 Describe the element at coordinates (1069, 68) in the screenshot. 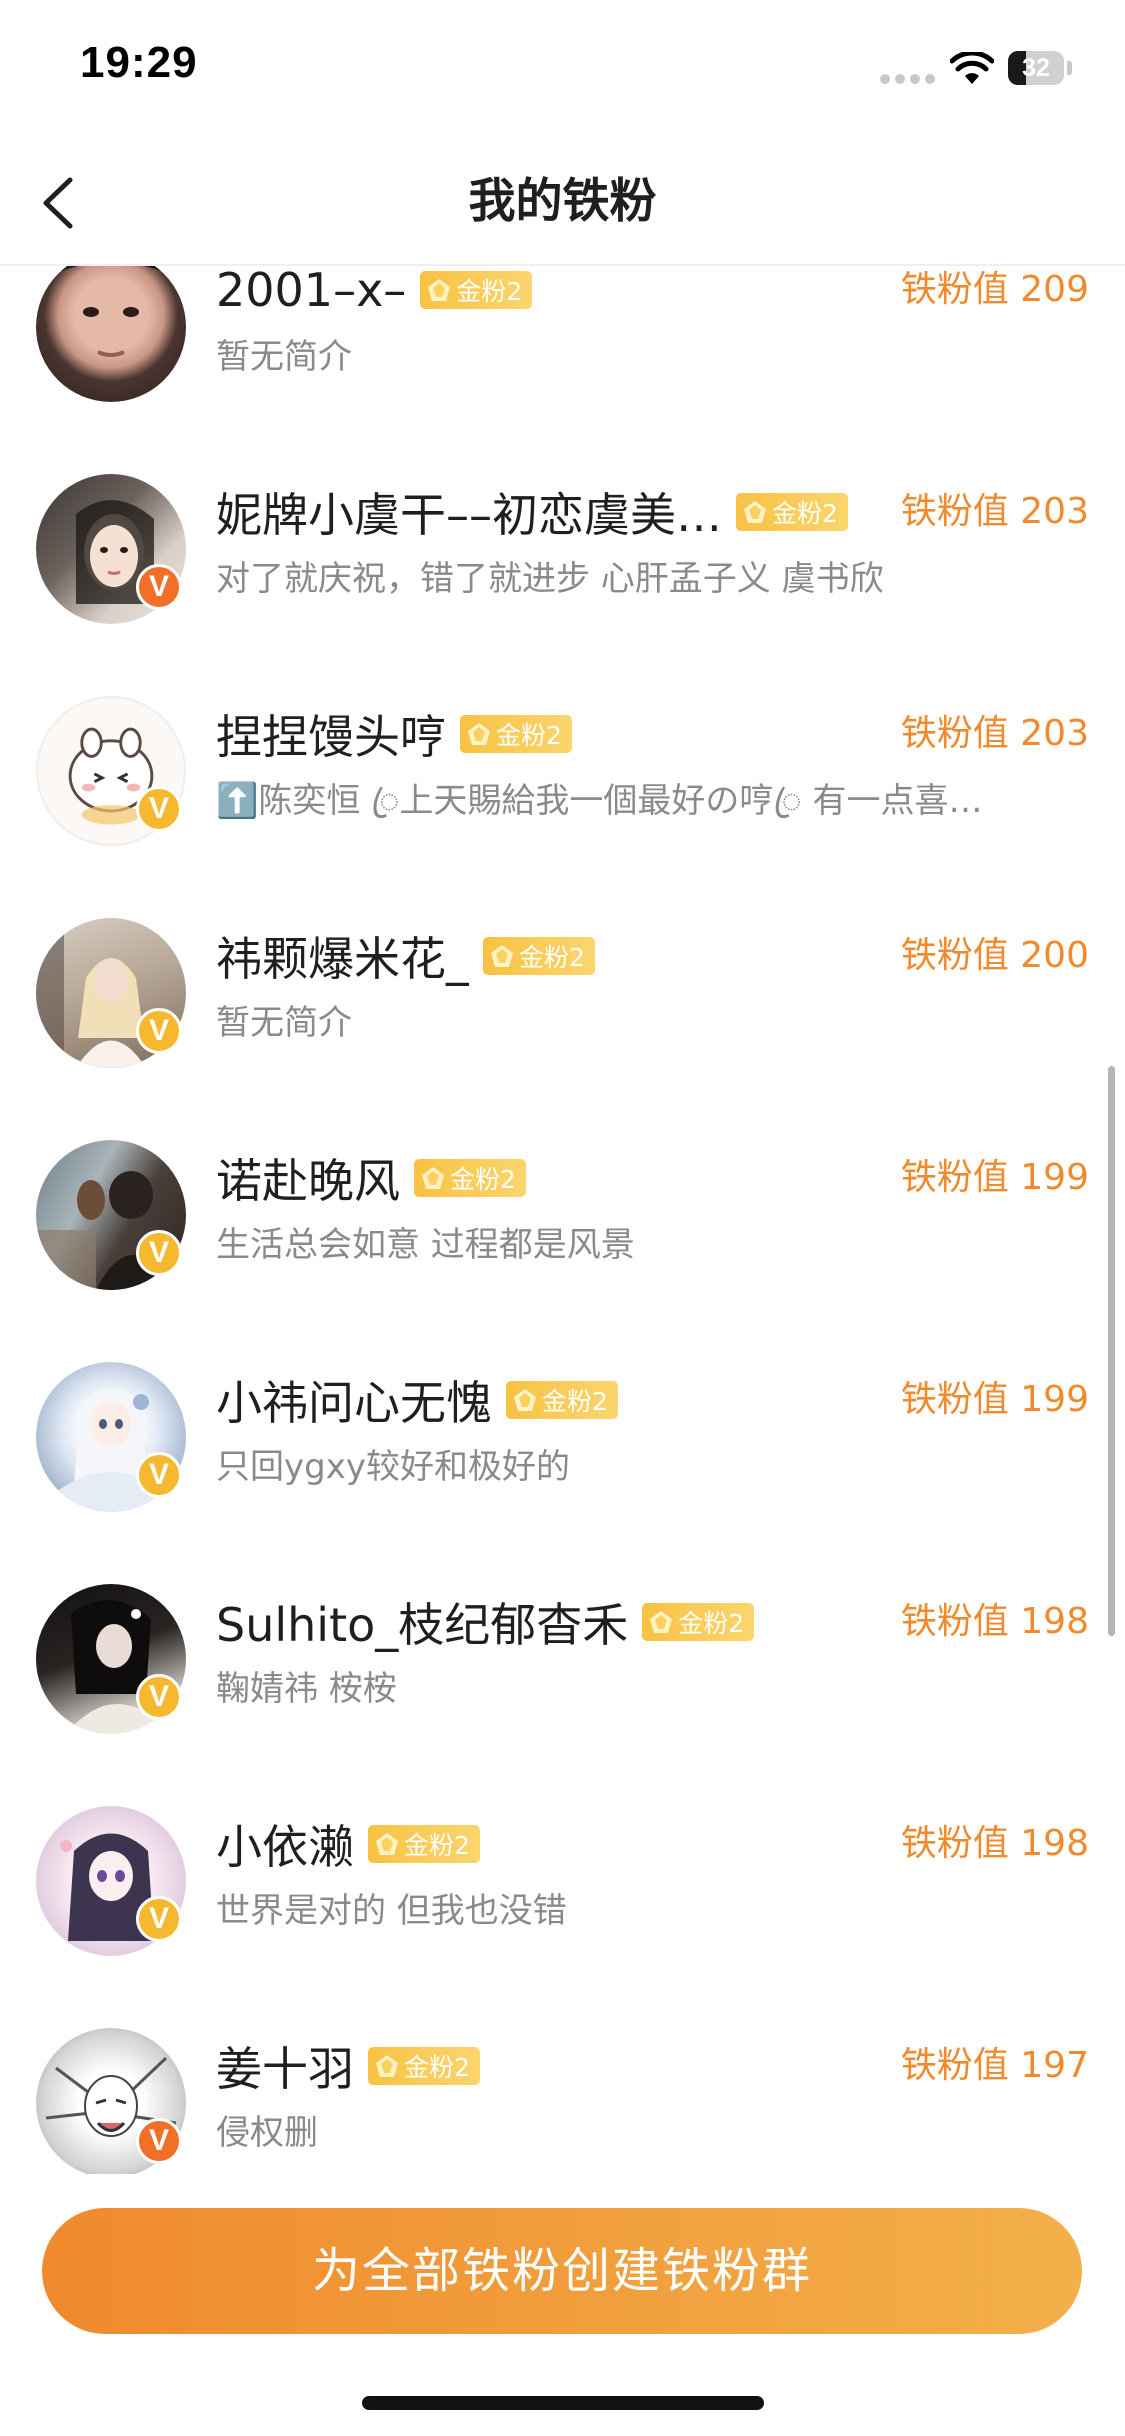

I see `battery-cap` at that location.